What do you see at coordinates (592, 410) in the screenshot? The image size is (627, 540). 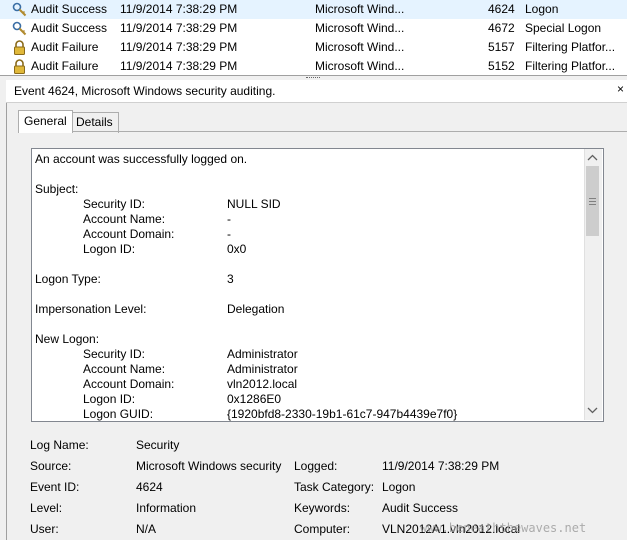 I see `scroll-down-icon` at bounding box center [592, 410].